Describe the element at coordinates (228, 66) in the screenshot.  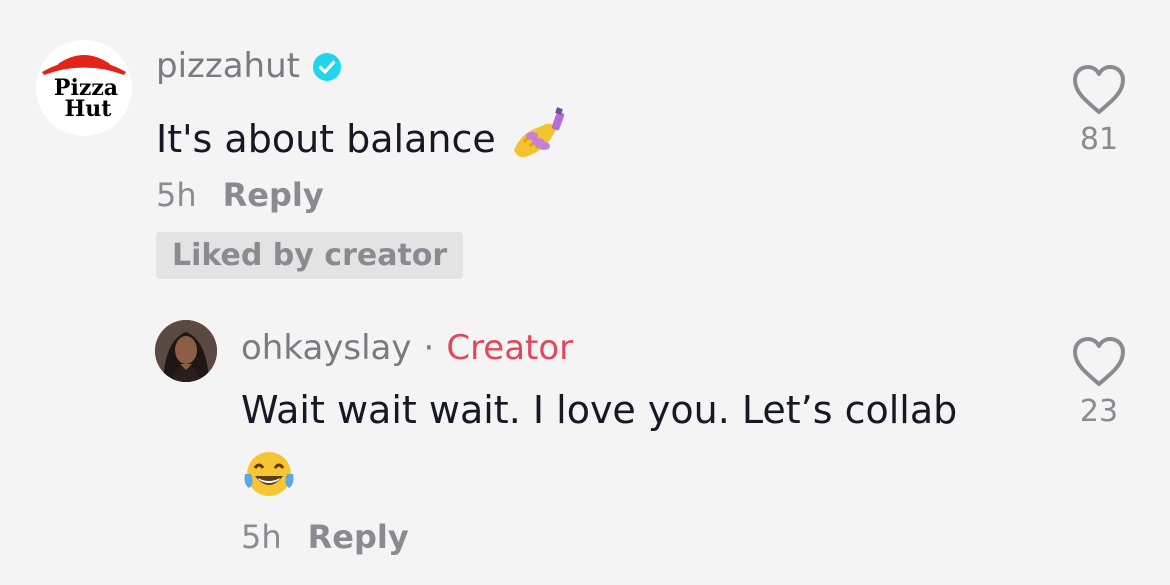
I see `username-text: pizzahut` at that location.